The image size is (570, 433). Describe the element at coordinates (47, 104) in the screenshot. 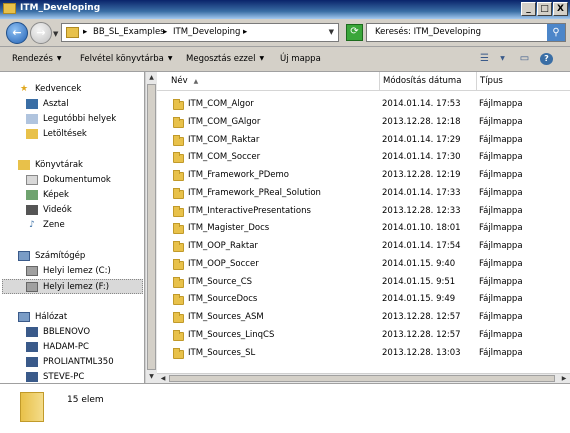

I see `nav-item-desktop: Asztal` at that location.